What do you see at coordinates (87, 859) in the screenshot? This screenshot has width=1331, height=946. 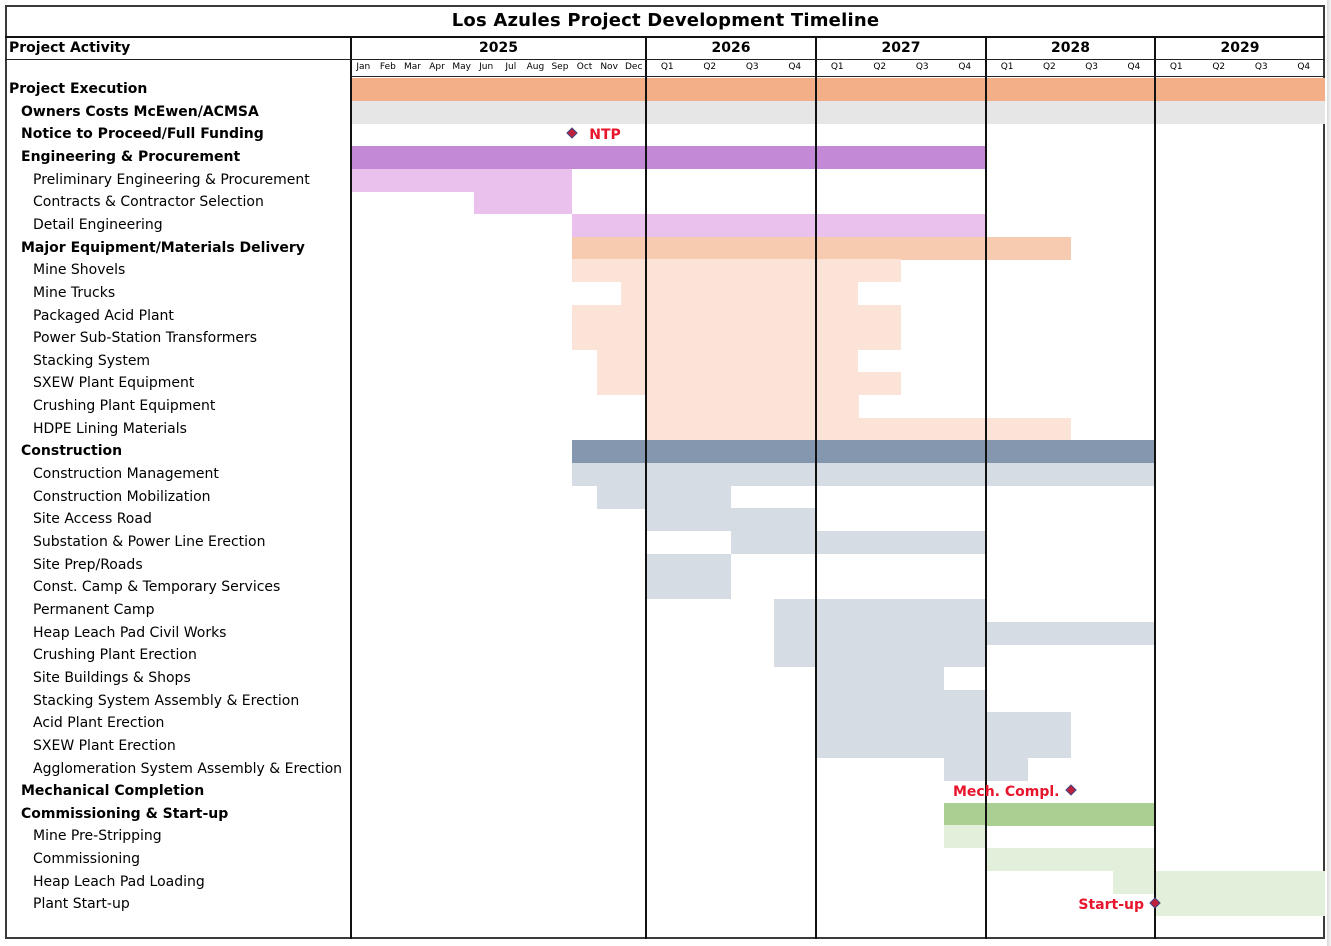 I see `activity-label-commissioning: Commissioning` at bounding box center [87, 859].